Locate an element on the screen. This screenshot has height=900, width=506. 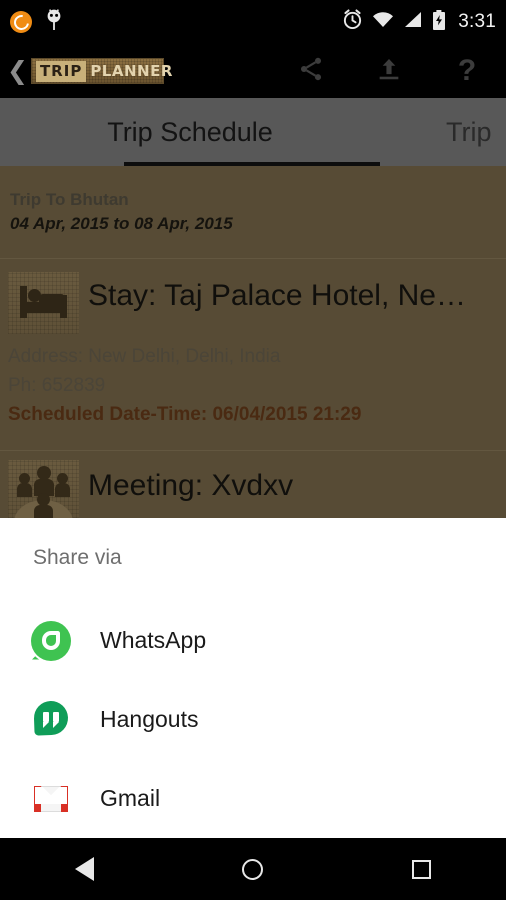
share-button is located at coordinates (311, 71).